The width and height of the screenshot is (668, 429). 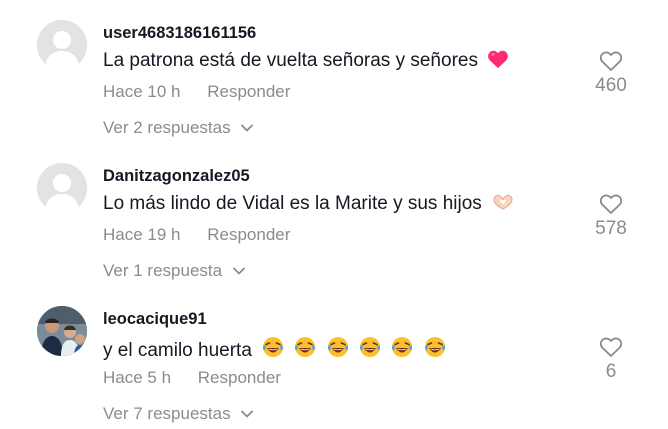 What do you see at coordinates (611, 228) in the screenshot?
I see `like-count: 578` at bounding box center [611, 228].